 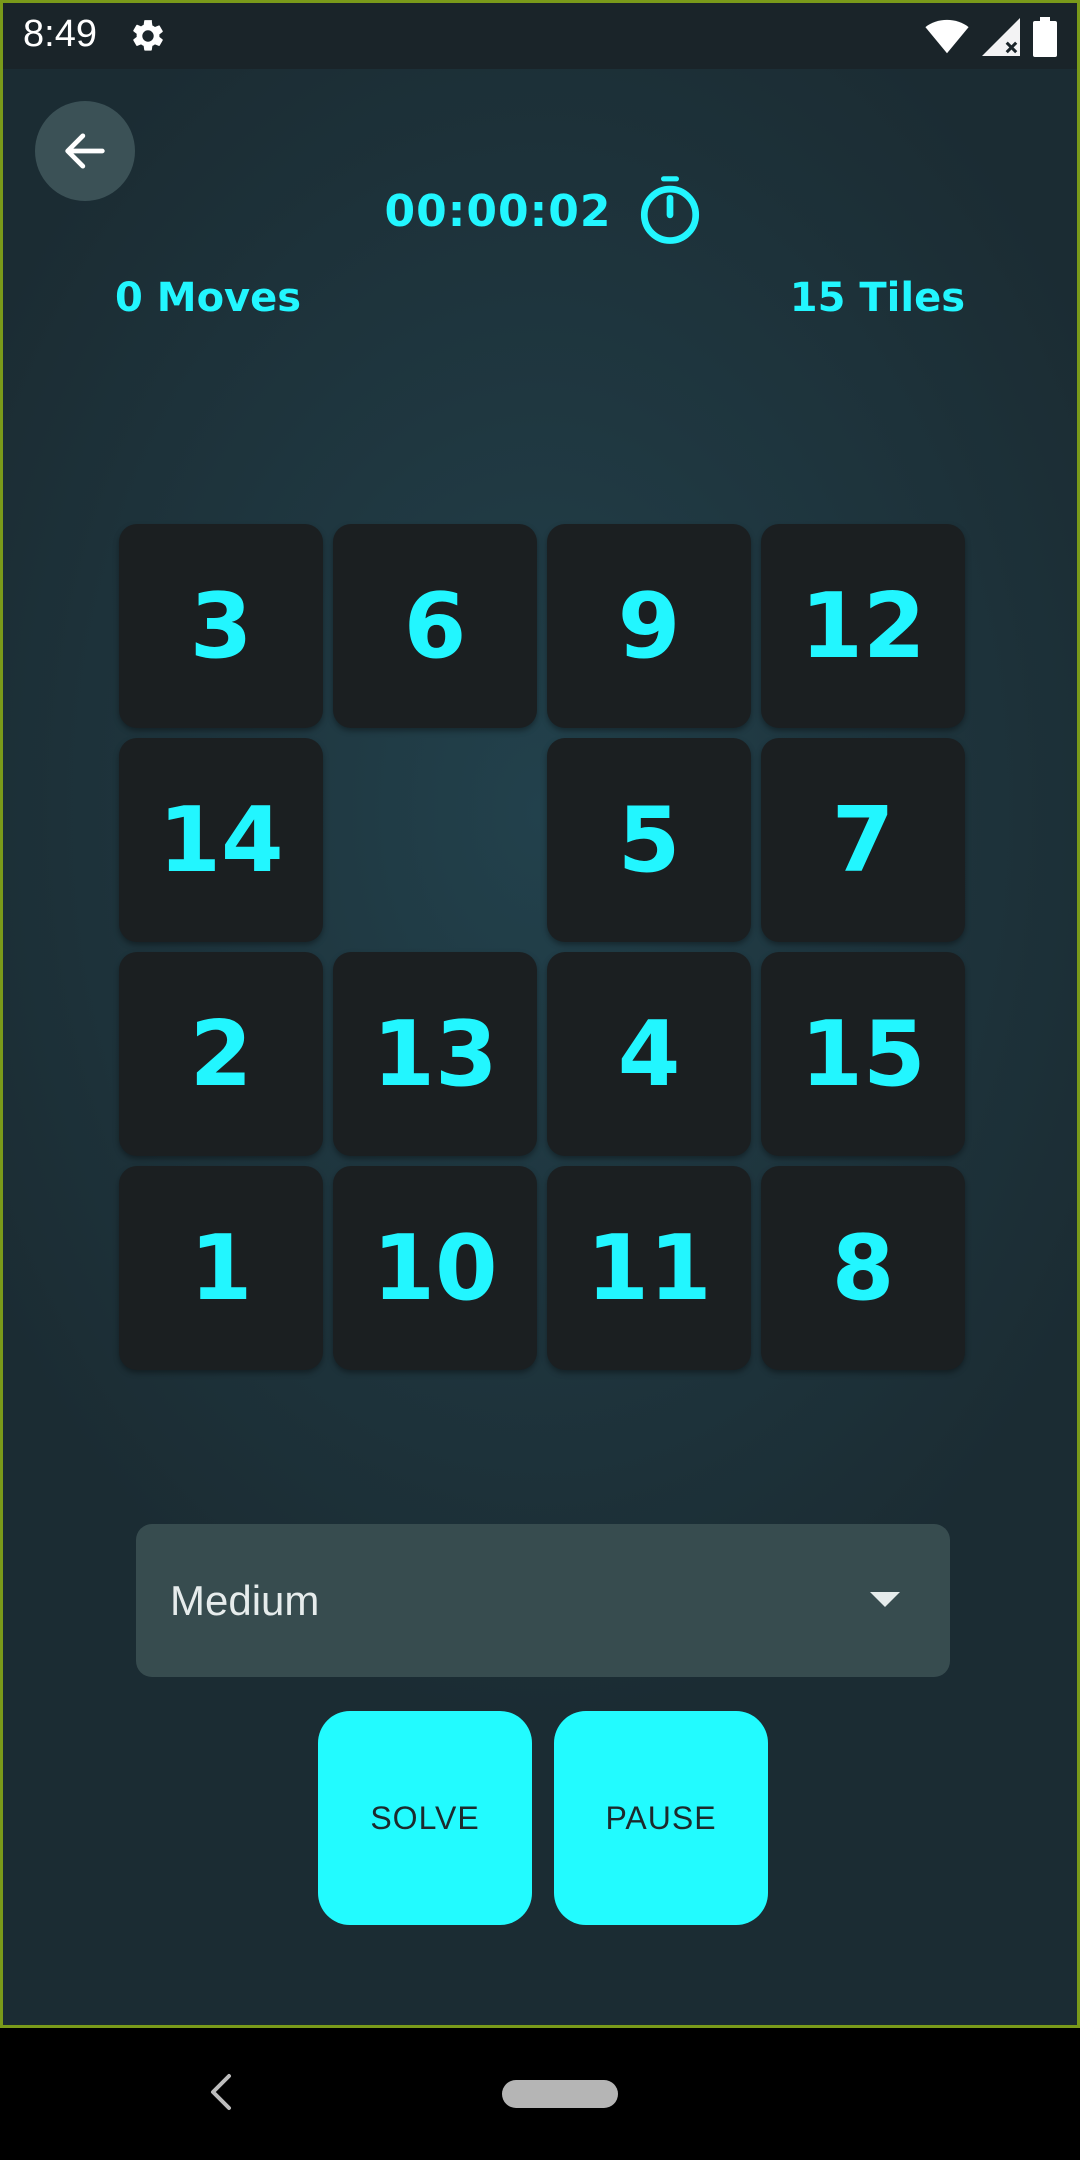 What do you see at coordinates (649, 1054) in the screenshot?
I see `puzzle-tile: 4` at bounding box center [649, 1054].